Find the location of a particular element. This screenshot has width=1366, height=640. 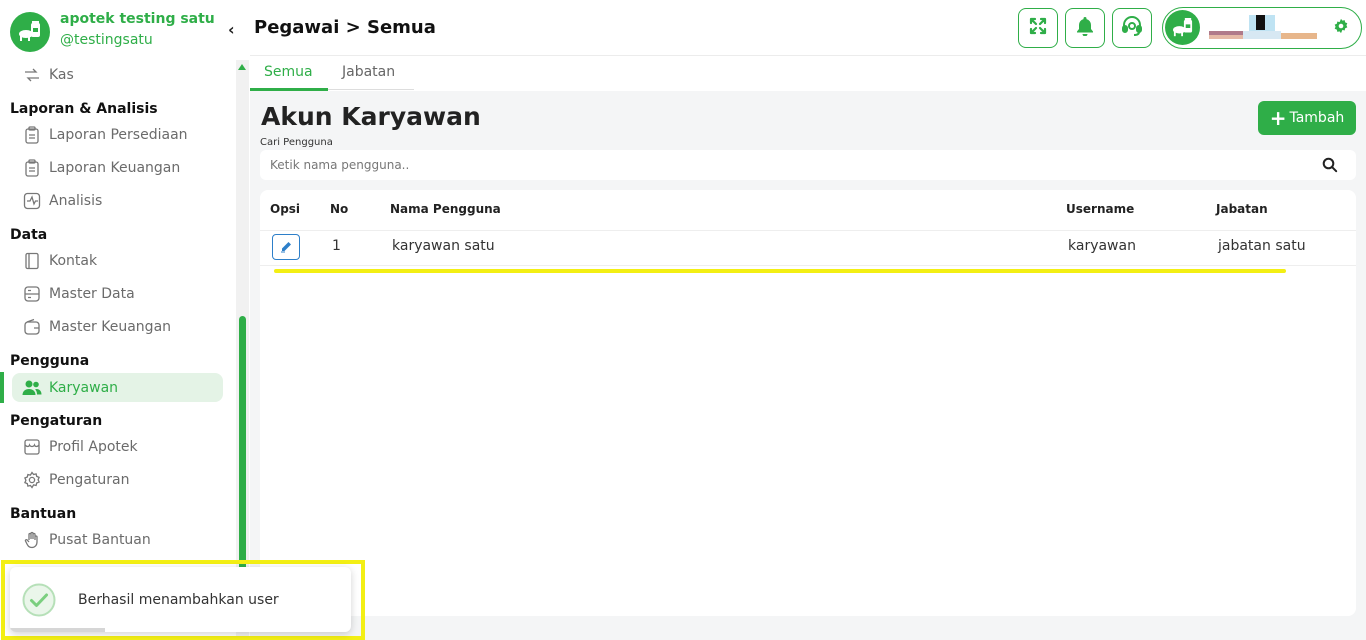

search-input is located at coordinates (785, 165).